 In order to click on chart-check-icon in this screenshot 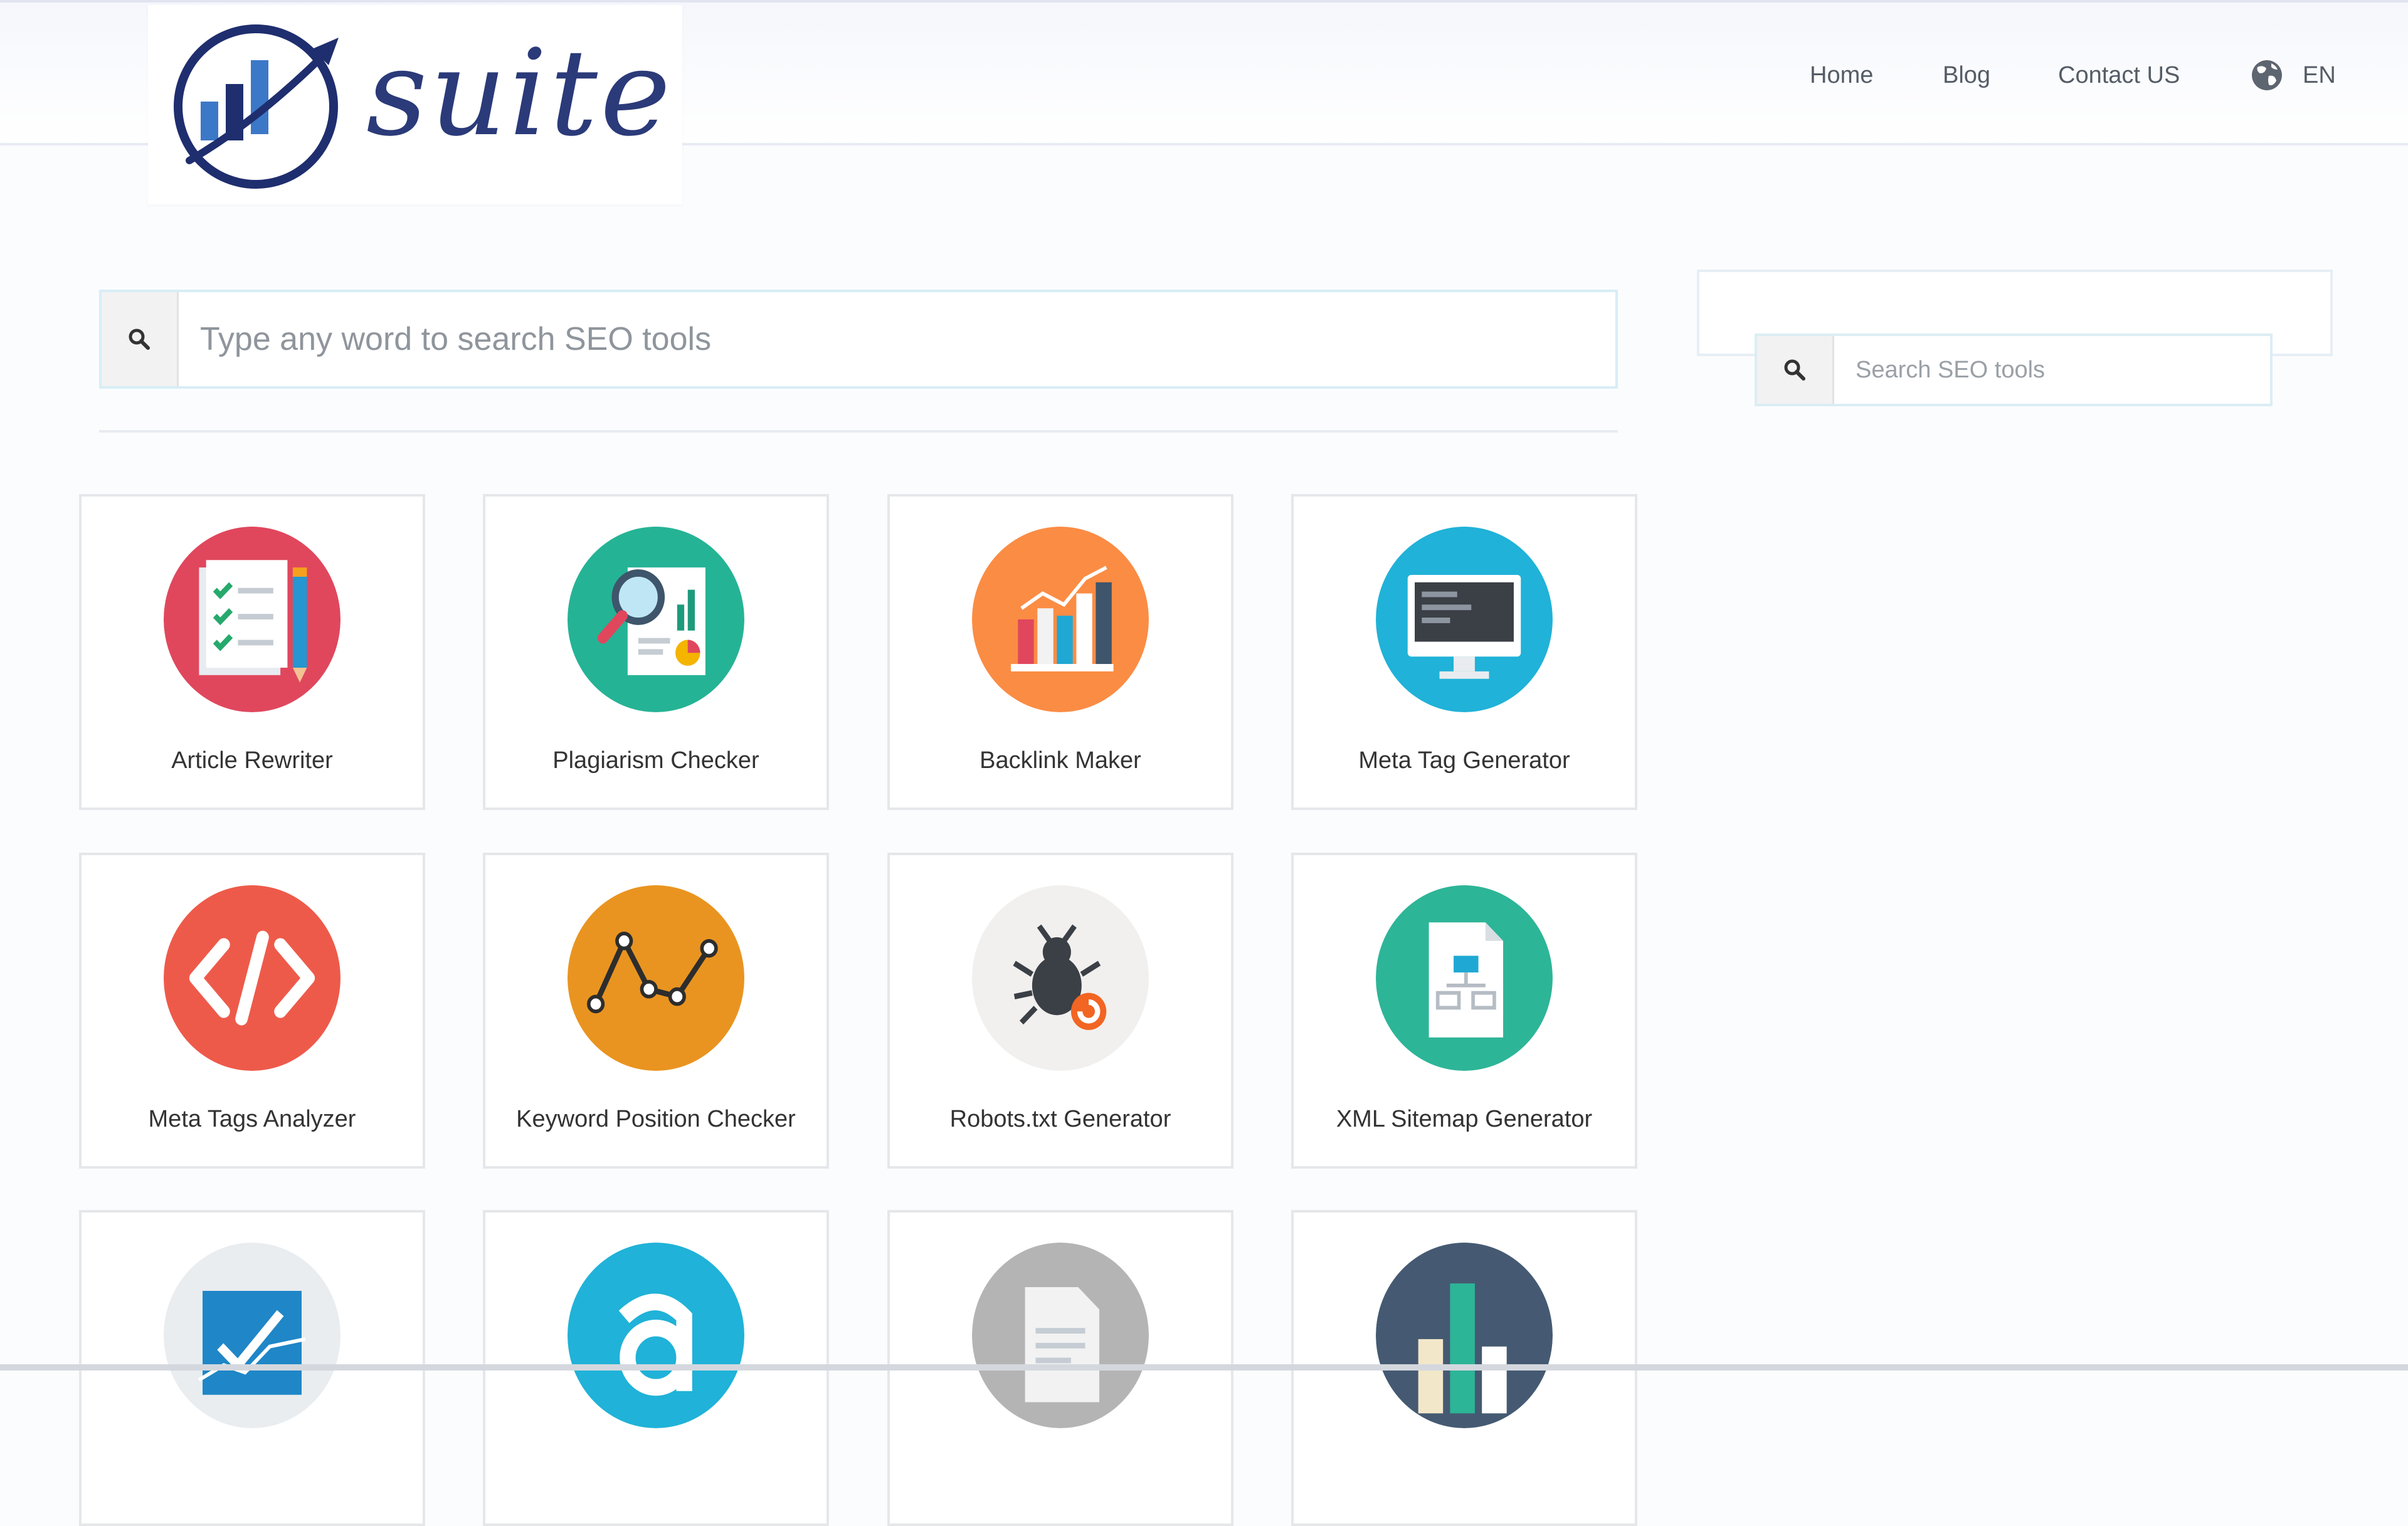, I will do `click(252, 1335)`.